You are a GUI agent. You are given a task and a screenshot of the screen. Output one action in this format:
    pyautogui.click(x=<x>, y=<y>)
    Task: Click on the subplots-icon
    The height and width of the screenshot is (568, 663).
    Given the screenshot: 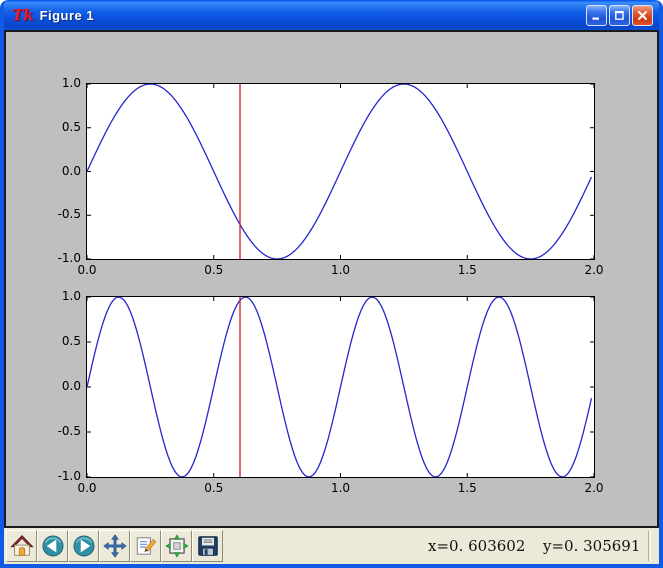 What is the action you would take?
    pyautogui.click(x=176, y=546)
    